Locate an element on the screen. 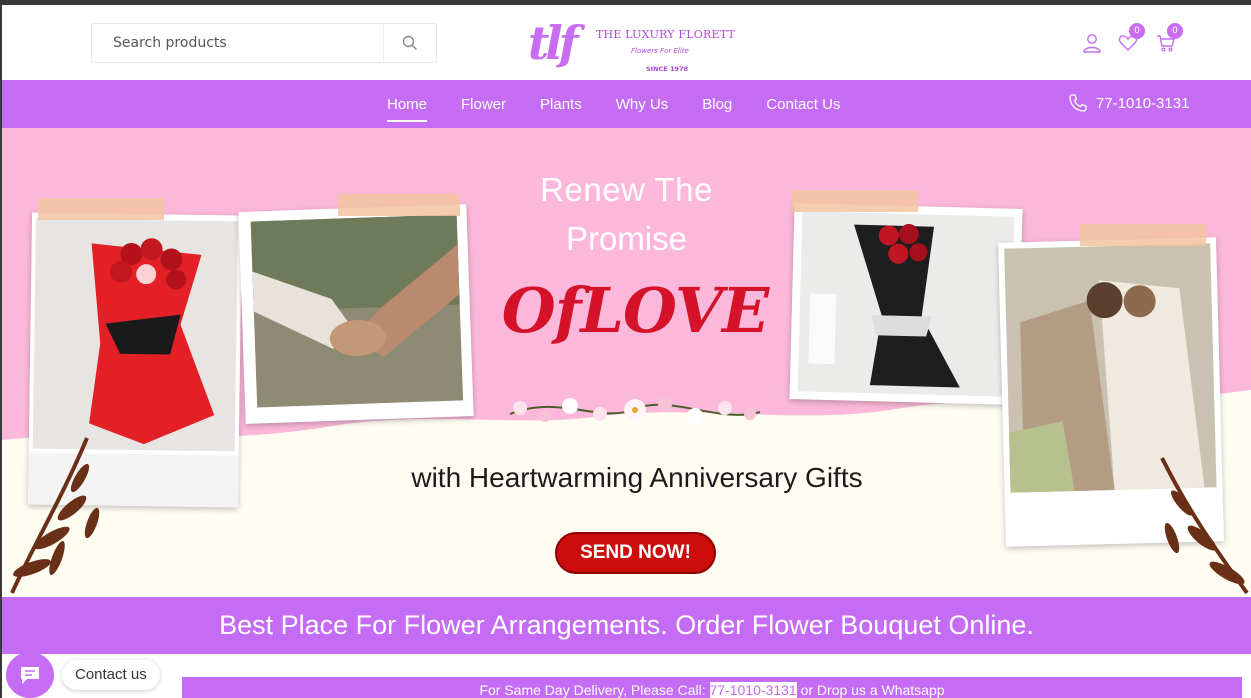  phone-icon is located at coordinates (1078, 103).